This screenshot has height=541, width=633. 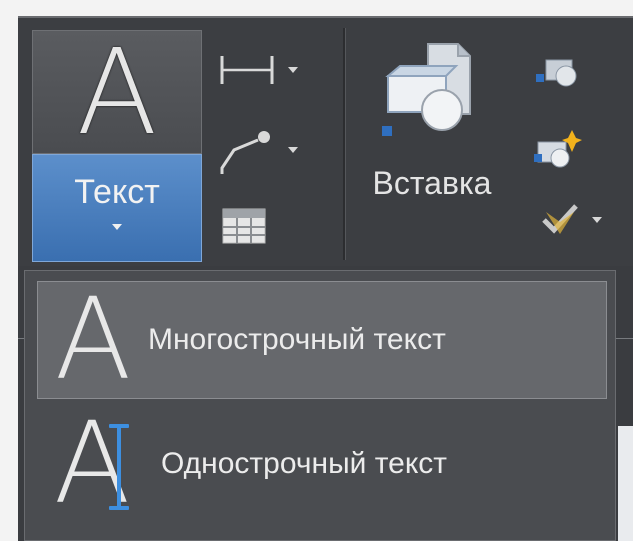 I want to click on linear-dimension-icon, so click(x=247, y=70).